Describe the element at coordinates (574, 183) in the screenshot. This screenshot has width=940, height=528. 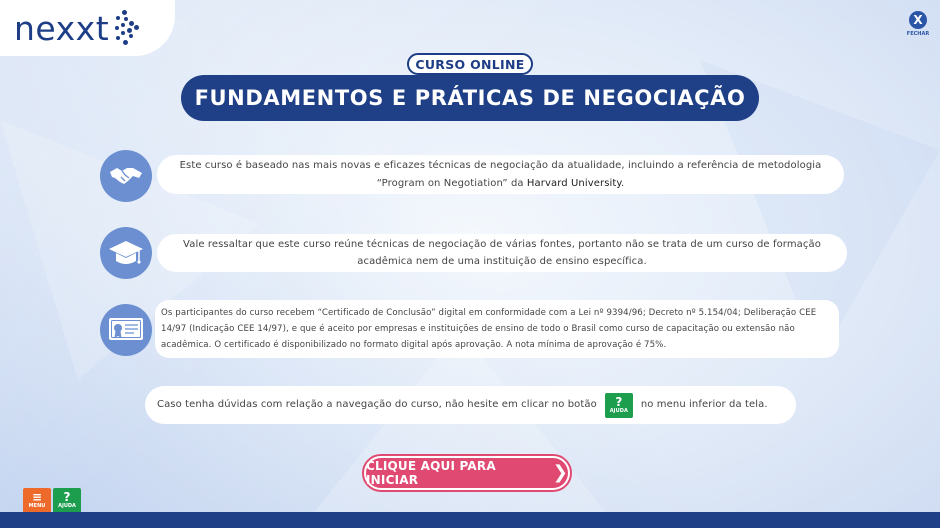
I see `harvard-university-text: Harvard University` at that location.